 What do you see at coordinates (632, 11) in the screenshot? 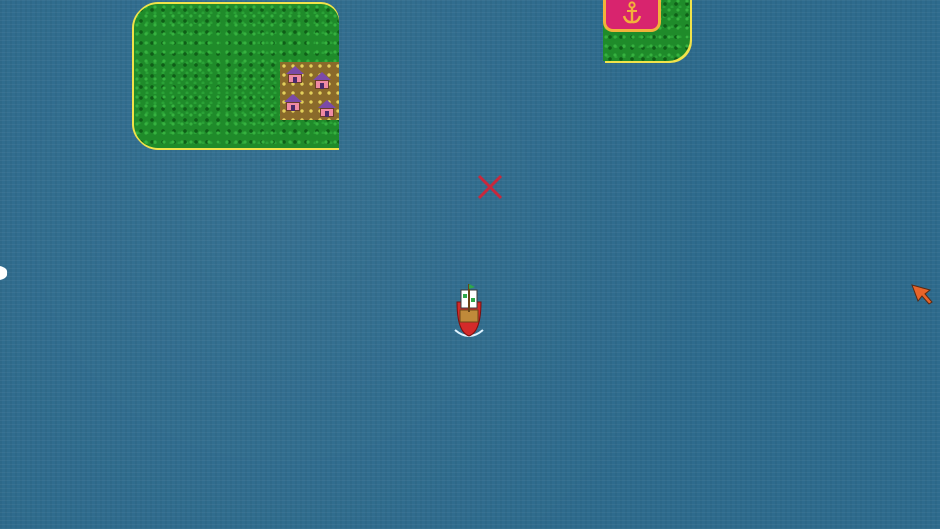
I see `anchor-icon` at bounding box center [632, 11].